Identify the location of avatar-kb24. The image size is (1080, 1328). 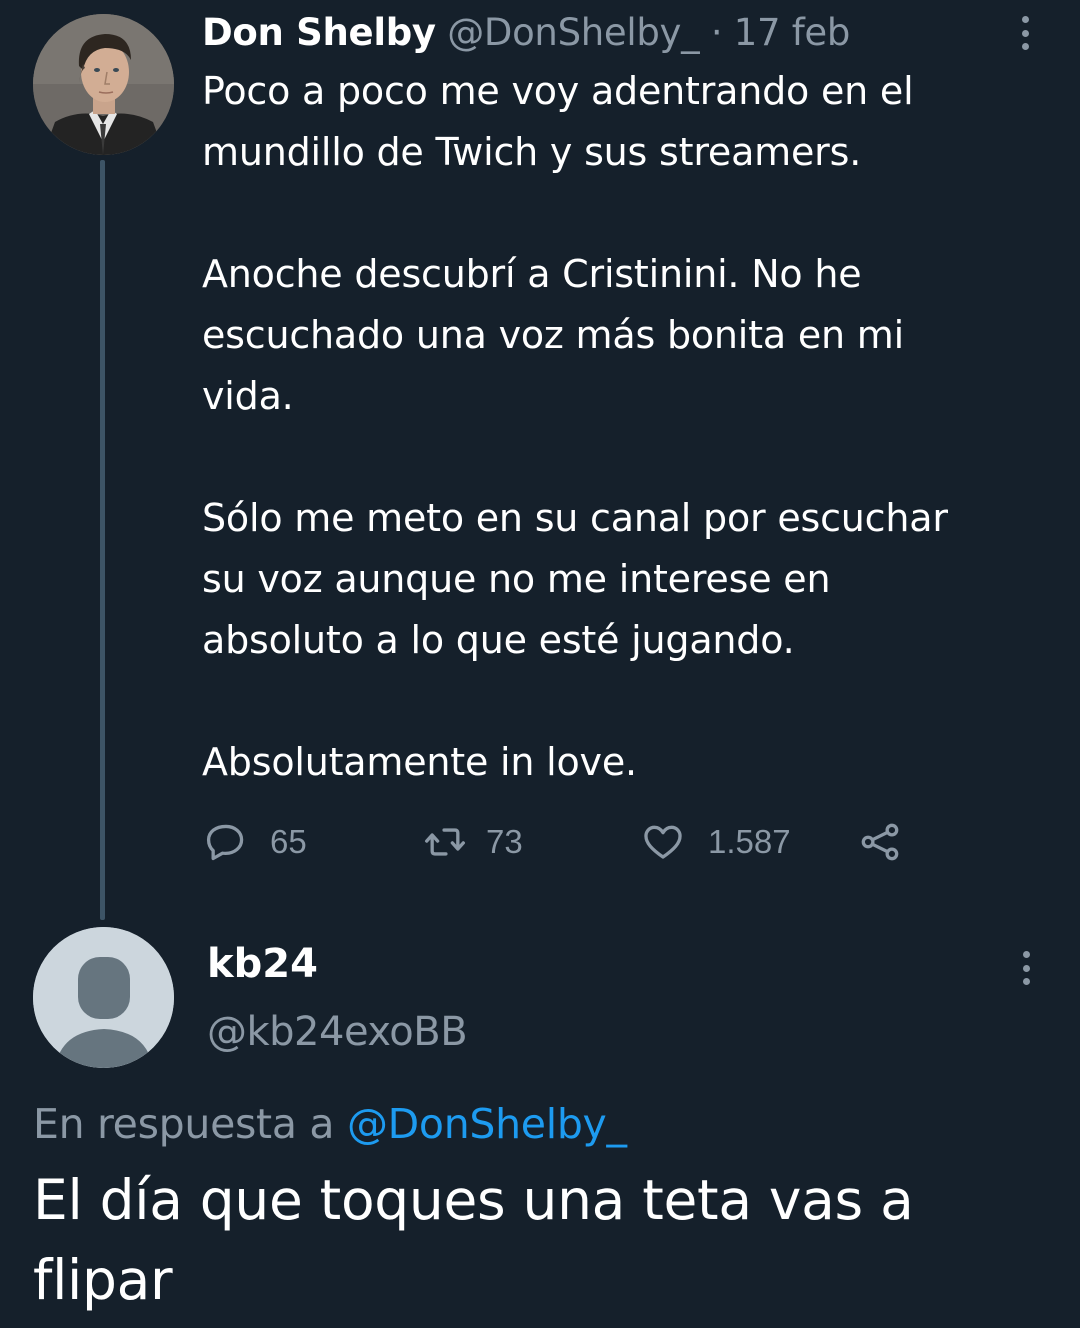
(103, 997).